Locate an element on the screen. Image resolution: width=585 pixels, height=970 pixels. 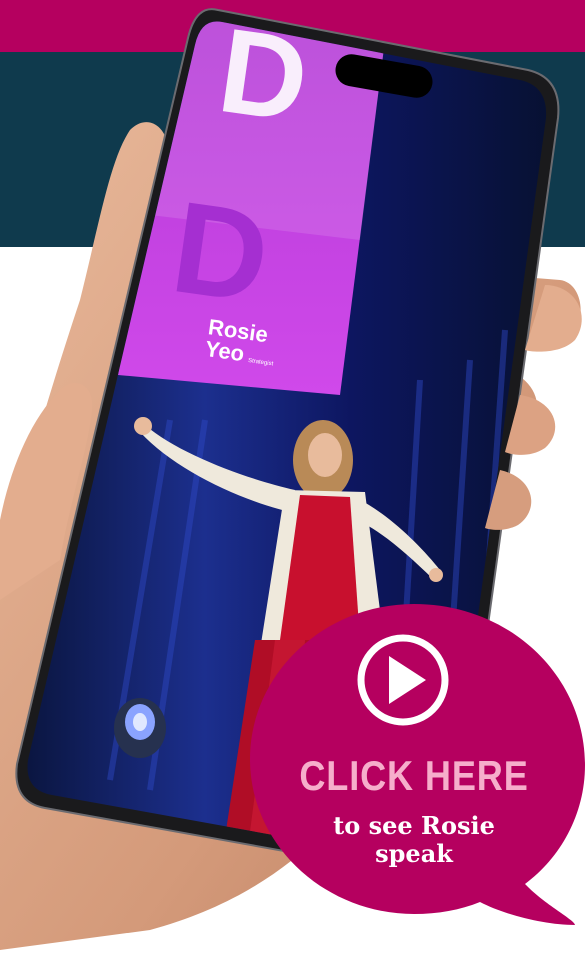
cta-line-1: to see Rosie is located at coordinates (414, 825).